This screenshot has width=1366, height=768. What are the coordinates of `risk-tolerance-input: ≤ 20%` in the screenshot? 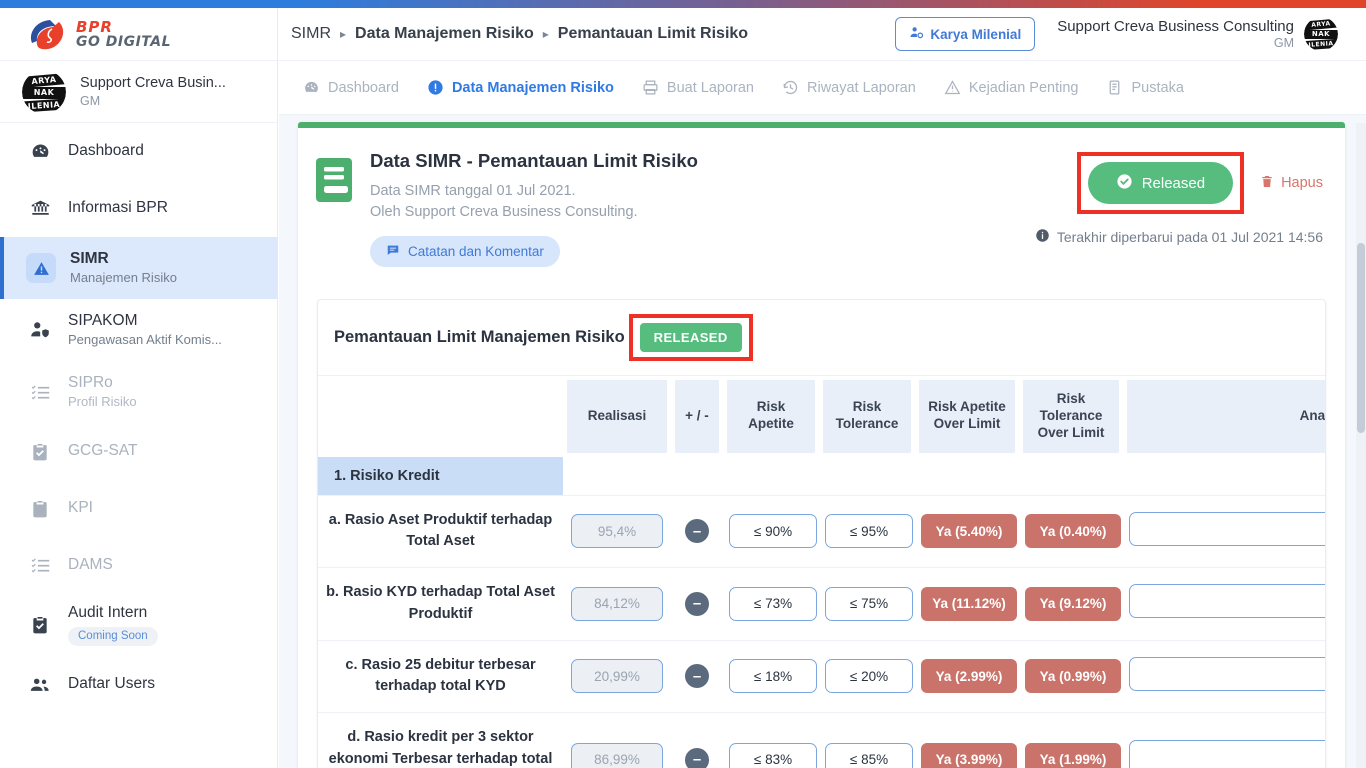 It's located at (869, 676).